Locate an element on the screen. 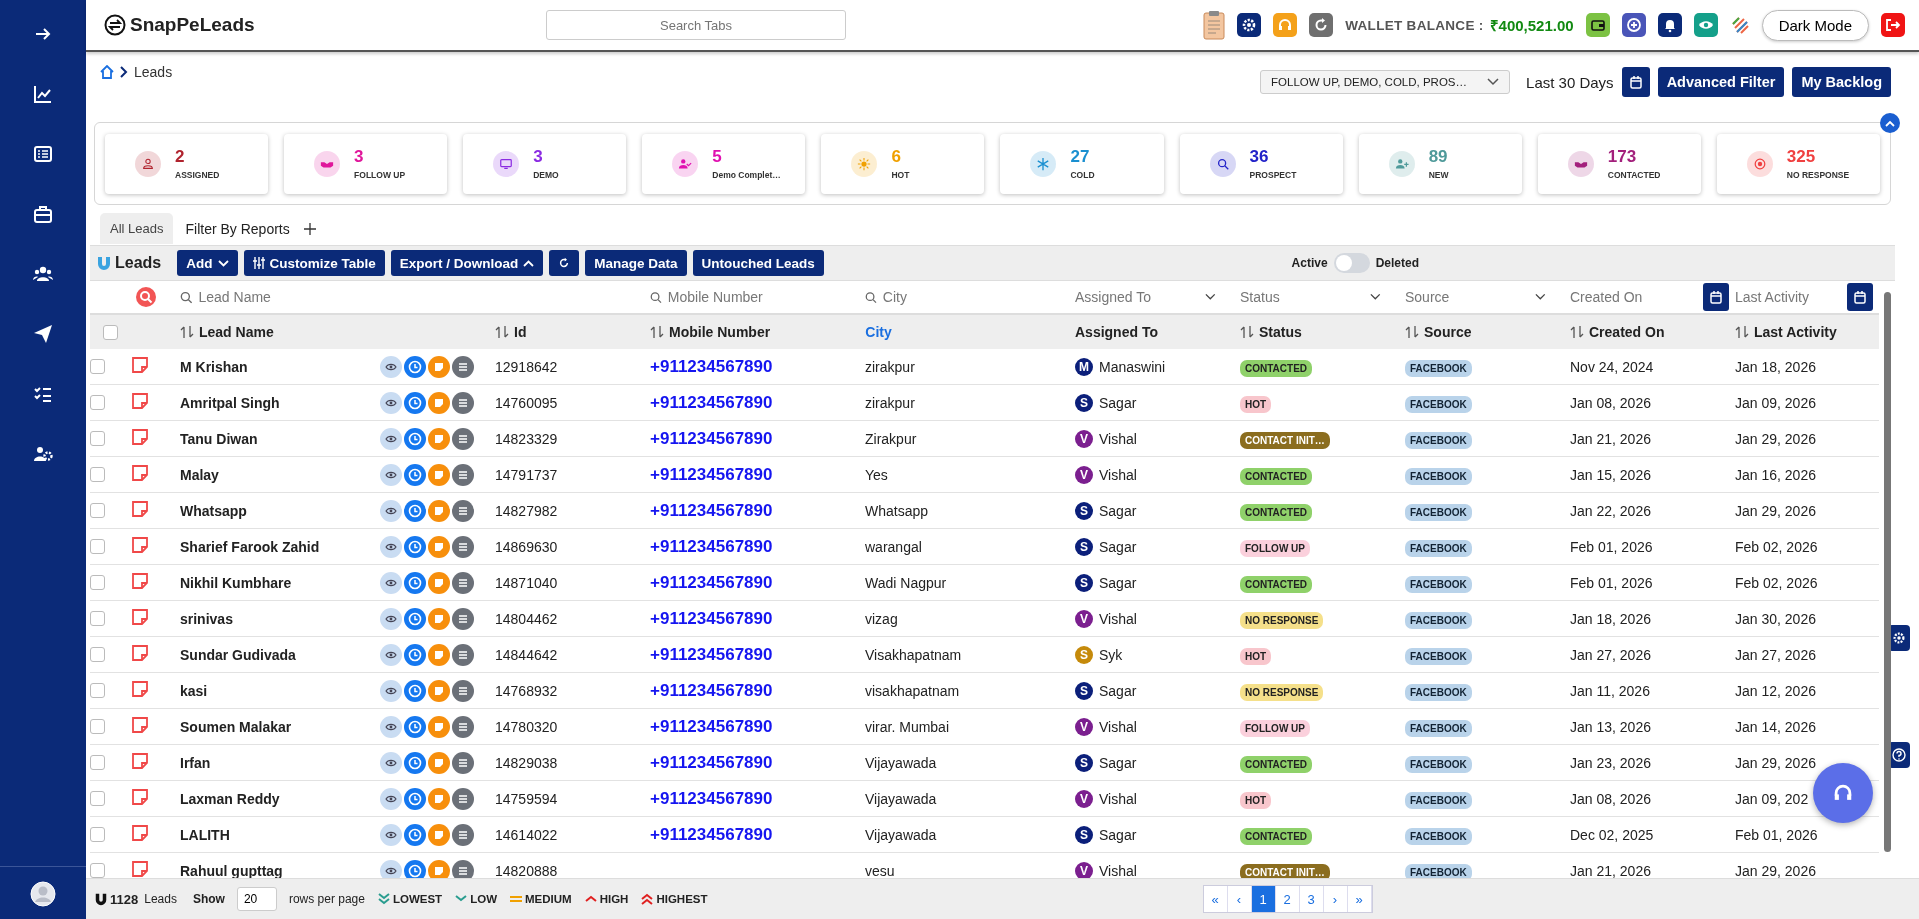 Image resolution: width=1919 pixels, height=919 pixels. settings-button is located at coordinates (1249, 25).